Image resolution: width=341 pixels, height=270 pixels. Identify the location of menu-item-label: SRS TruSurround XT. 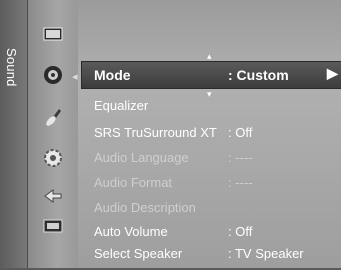
(155, 132).